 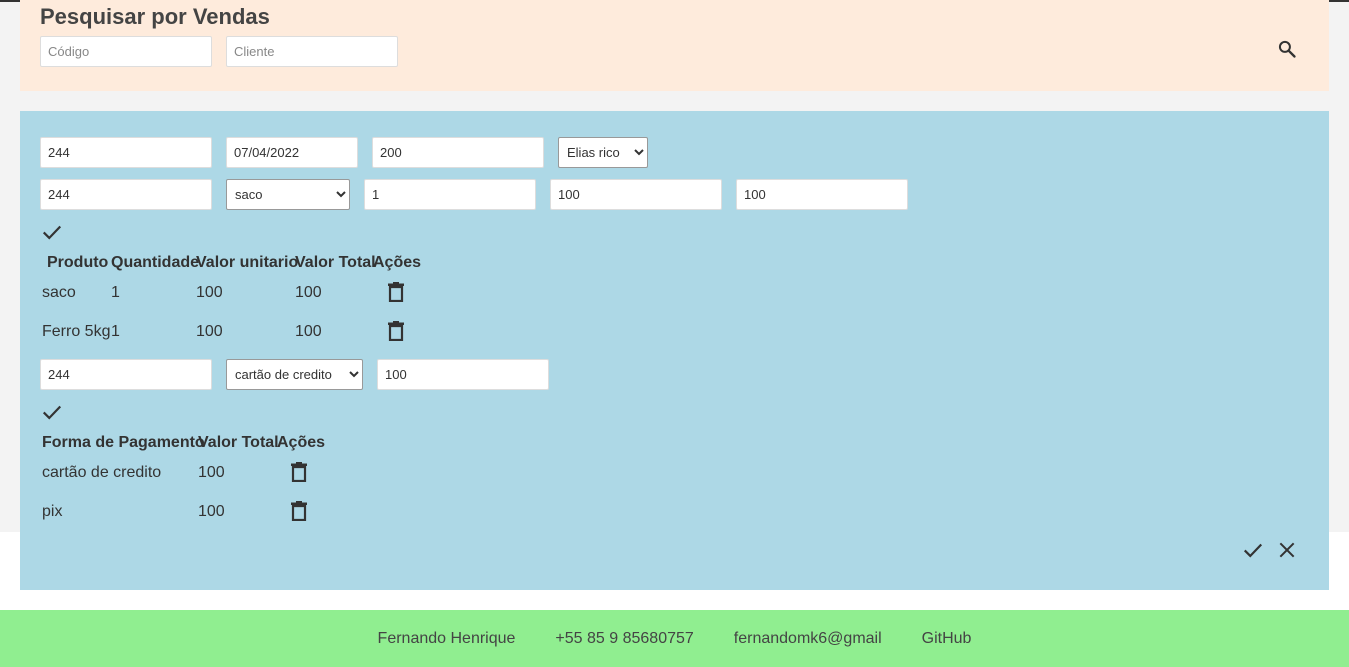 I want to click on payment-method-cell: cartão de credito, so click(x=102, y=472).